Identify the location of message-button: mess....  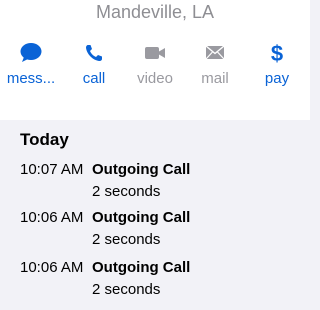
(31, 68).